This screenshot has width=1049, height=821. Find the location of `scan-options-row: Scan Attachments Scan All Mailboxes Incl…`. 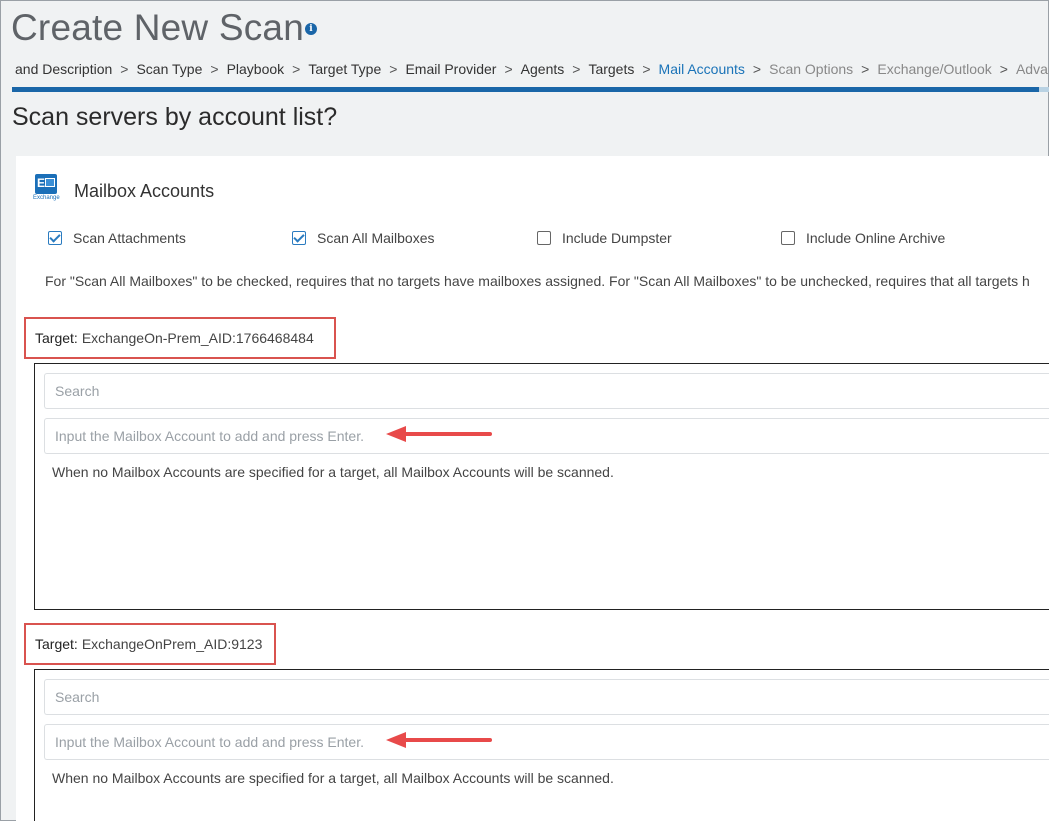

scan-options-row: Scan Attachments Scan All Mailboxes Incl… is located at coordinates (548, 240).